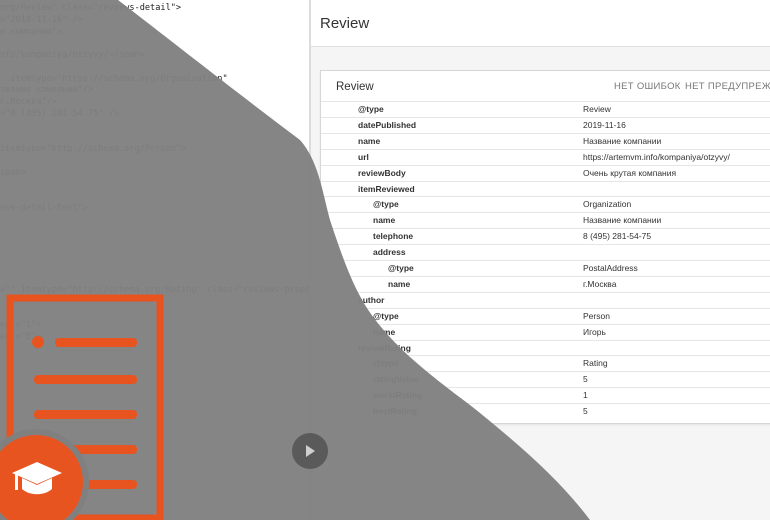 The width and height of the screenshot is (770, 520). What do you see at coordinates (647, 86) in the screenshot?
I see `errors-count: НЕТ ОШИБОК` at bounding box center [647, 86].